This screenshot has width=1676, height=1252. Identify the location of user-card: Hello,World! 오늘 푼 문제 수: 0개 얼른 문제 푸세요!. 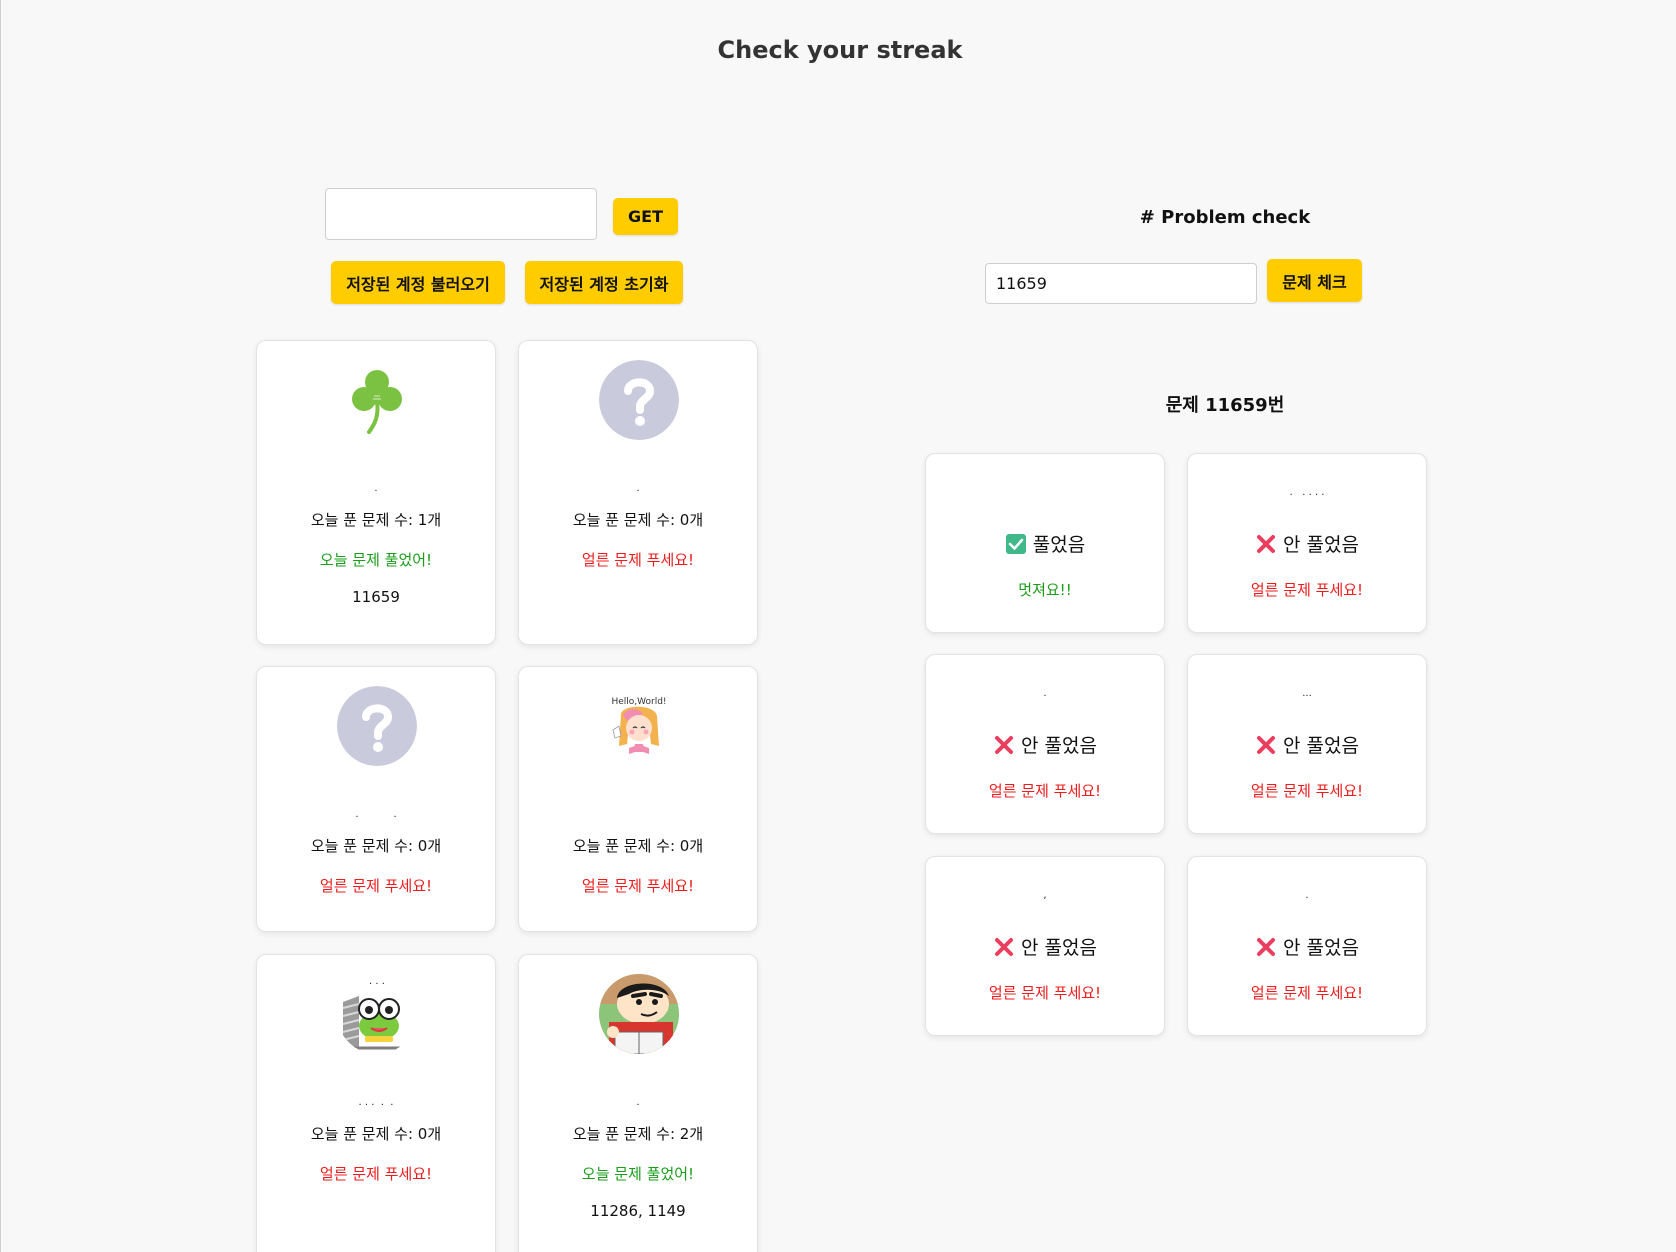
(638, 799).